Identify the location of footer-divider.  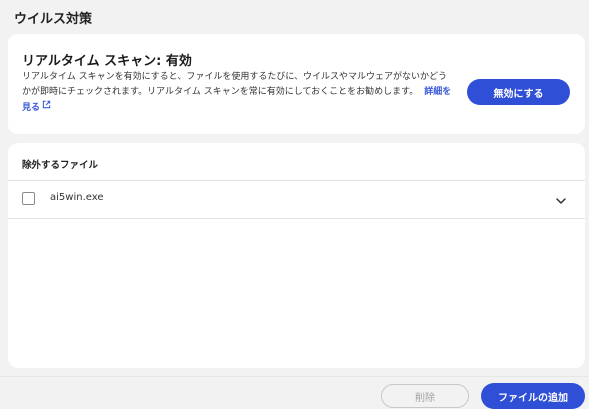
(294, 376).